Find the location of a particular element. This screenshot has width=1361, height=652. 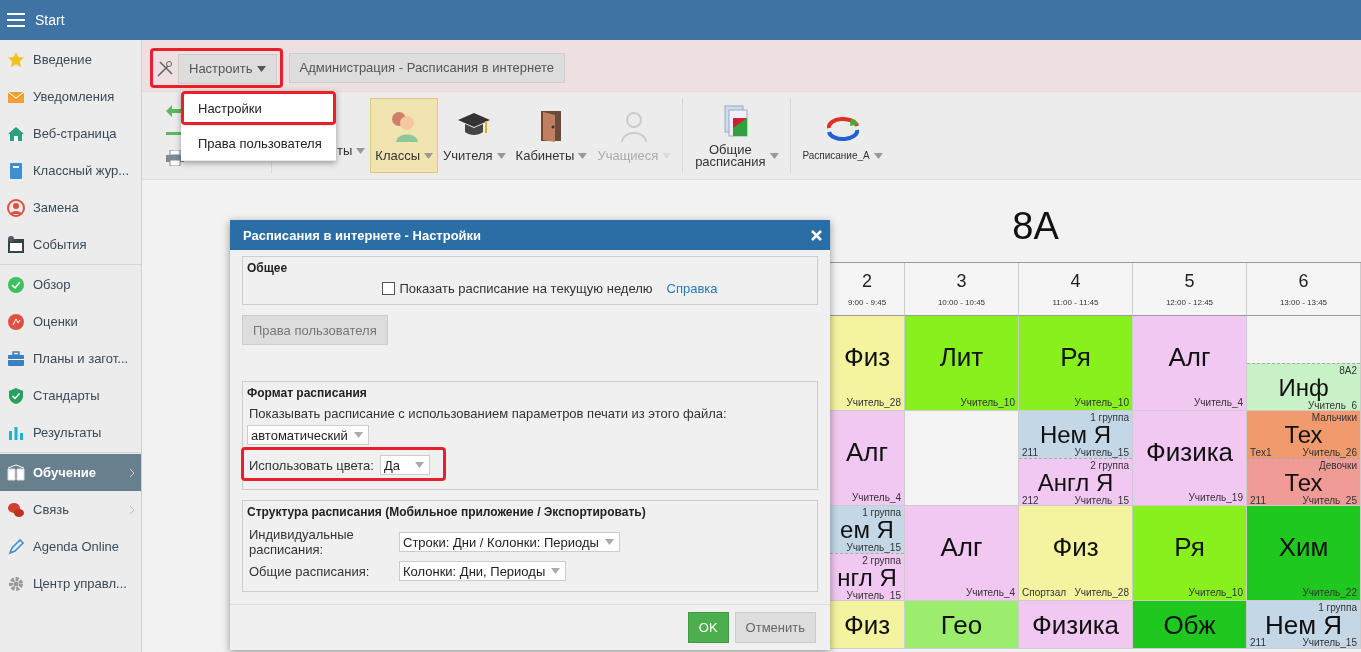

room-label: Спортзал is located at coordinates (1044, 593).